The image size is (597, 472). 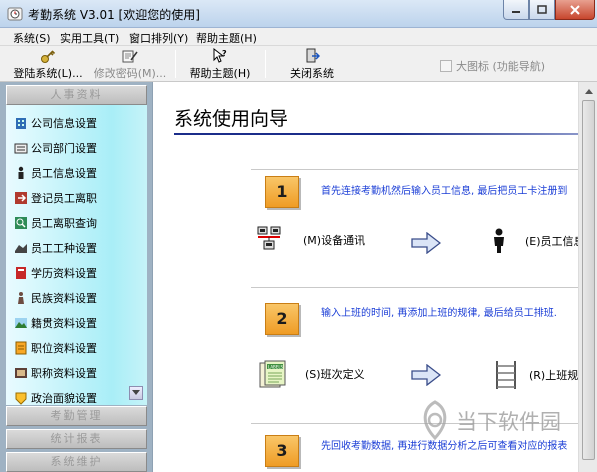 What do you see at coordinates (426, 243) in the screenshot?
I see `right-arrow-icon` at bounding box center [426, 243].